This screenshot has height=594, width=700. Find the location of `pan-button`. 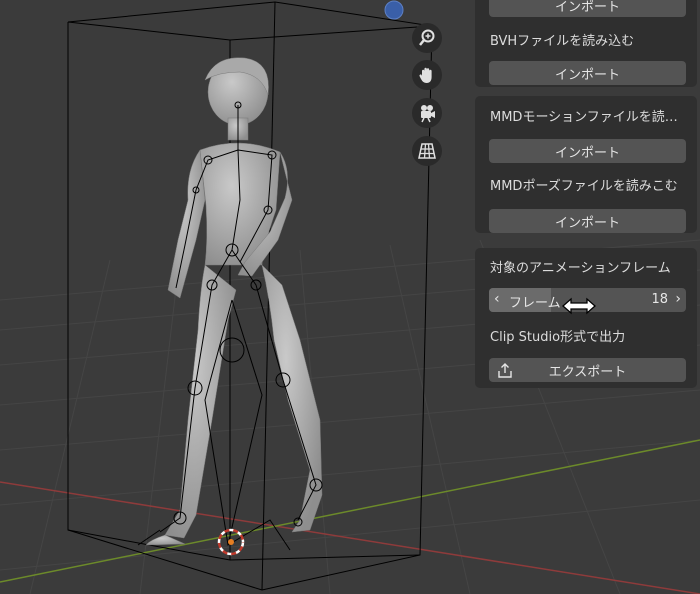

pan-button is located at coordinates (427, 75).